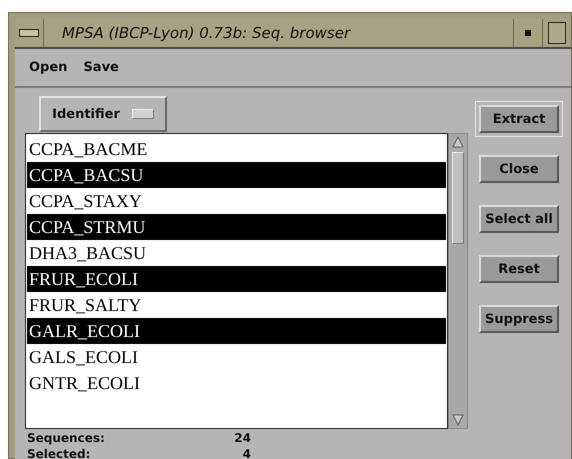 The image size is (572, 459). I want to click on window-title: MPSA (IBCP-Lyon) 0.73b: Seq. browser, so click(206, 33).